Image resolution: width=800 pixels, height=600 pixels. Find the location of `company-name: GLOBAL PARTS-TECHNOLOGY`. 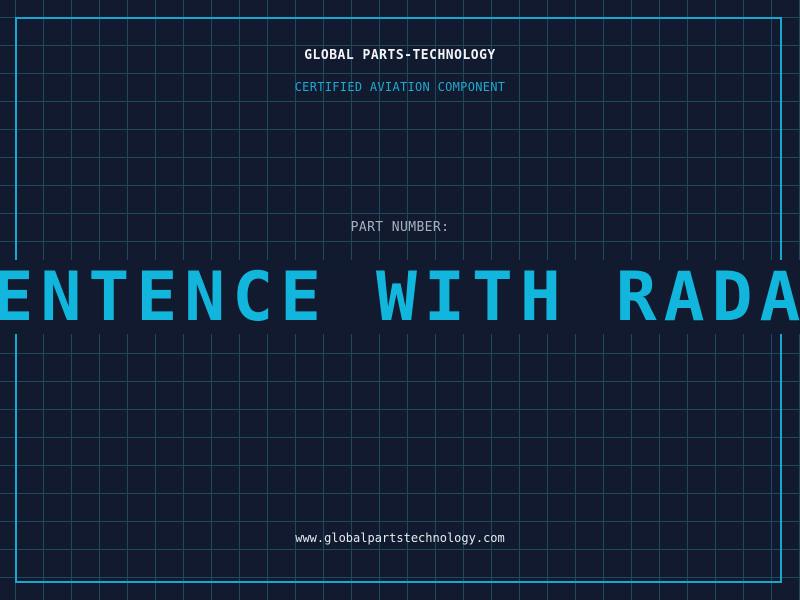

company-name: GLOBAL PARTS-TECHNOLOGY is located at coordinates (400, 55).